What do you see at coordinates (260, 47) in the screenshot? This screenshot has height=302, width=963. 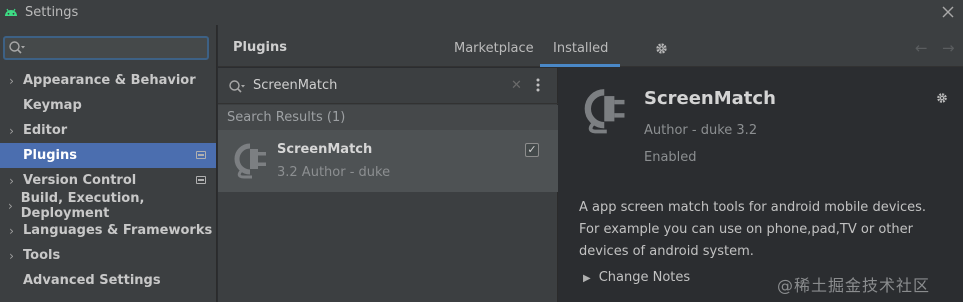 I see `page-title: Plugins` at bounding box center [260, 47].